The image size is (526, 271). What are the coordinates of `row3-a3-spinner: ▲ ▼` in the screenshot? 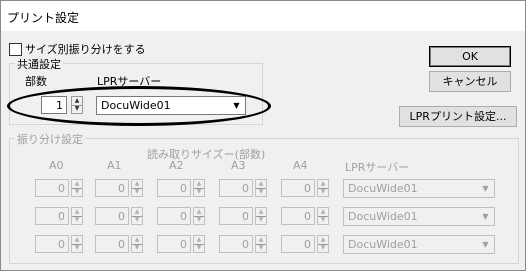 It's located at (261, 244).